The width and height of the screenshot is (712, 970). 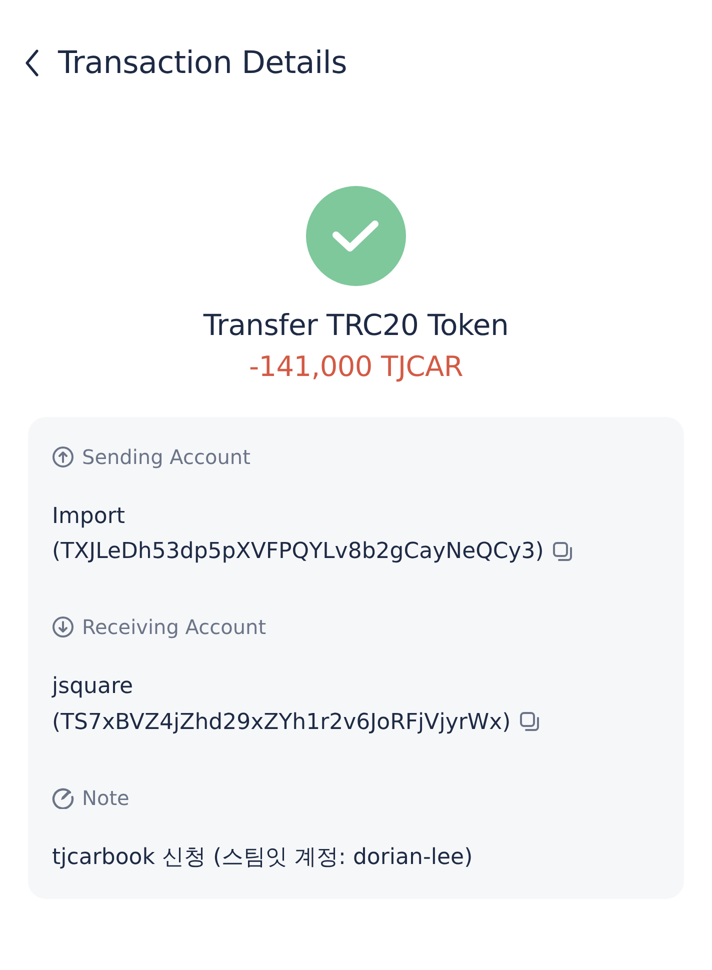 What do you see at coordinates (63, 797) in the screenshot?
I see `pencil-circle-icon` at bounding box center [63, 797].